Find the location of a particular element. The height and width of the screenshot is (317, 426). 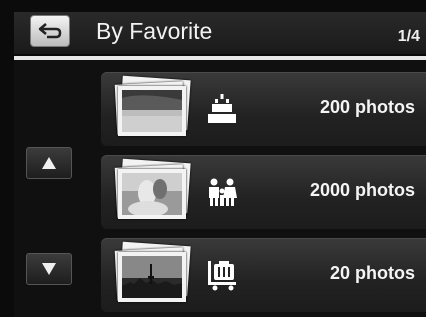

page-indicator: 1/4 is located at coordinates (408, 36).